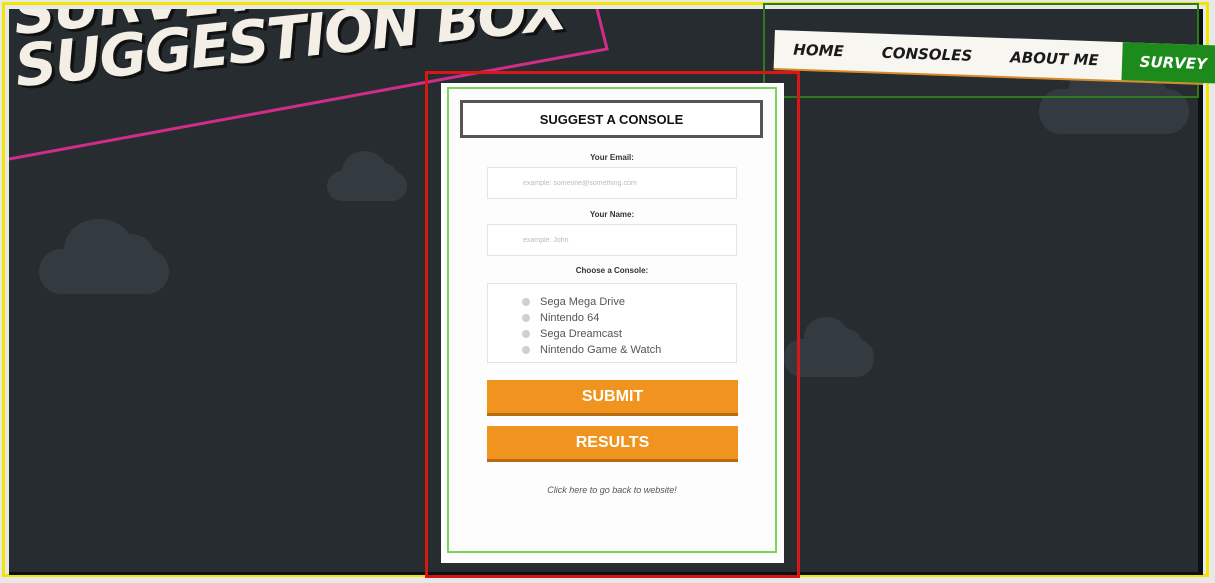 This screenshot has height=583, width=1215. What do you see at coordinates (611, 119) in the screenshot?
I see `form-heading: SUGGEST A CONSOLE` at bounding box center [611, 119].